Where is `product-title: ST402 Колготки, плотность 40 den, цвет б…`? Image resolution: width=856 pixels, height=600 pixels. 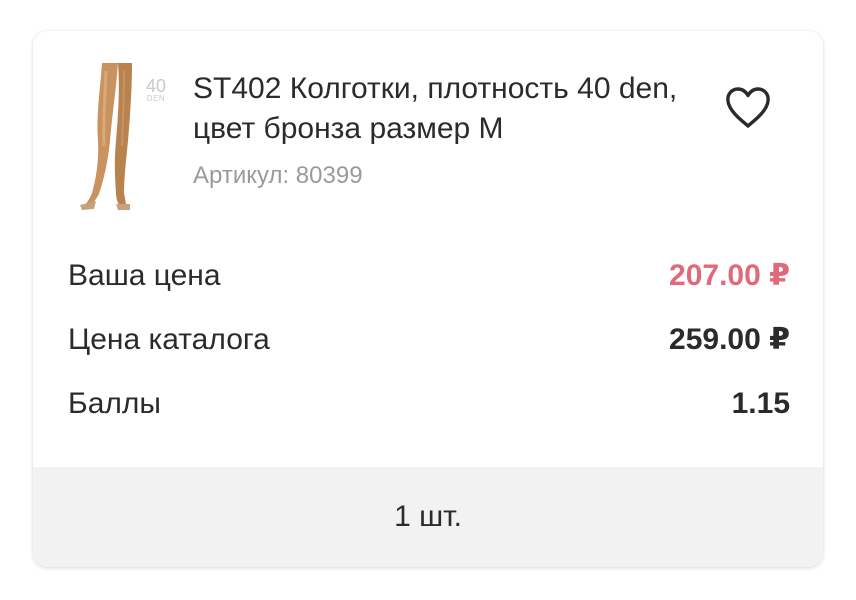
product-title: ST402 Колготки, плотность 40 den, цвет б… is located at coordinates (448, 109).